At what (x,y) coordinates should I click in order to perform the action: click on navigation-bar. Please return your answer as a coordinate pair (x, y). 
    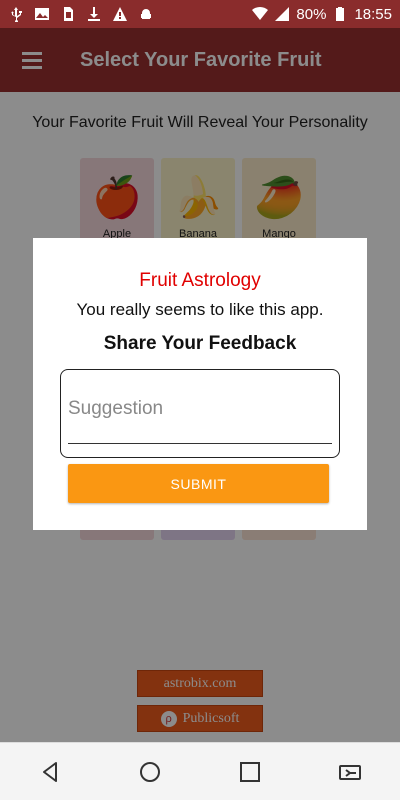
    Looking at the image, I should click on (200, 771).